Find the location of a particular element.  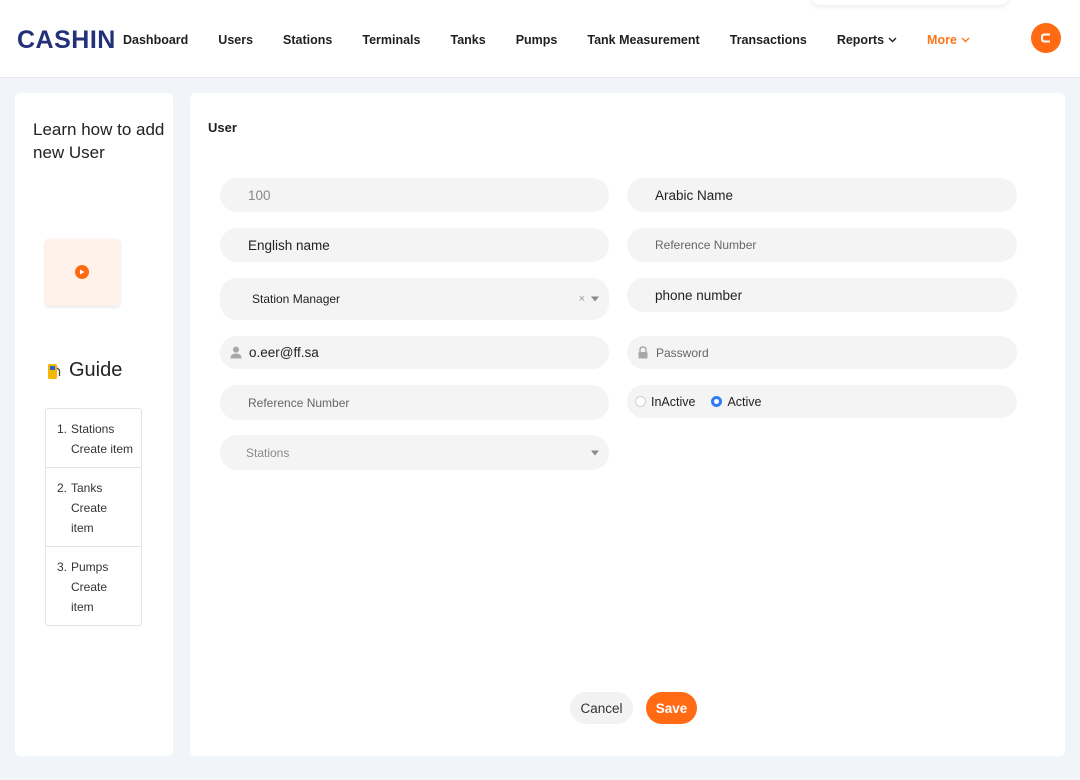

step-name: Pumps is located at coordinates (90, 567).